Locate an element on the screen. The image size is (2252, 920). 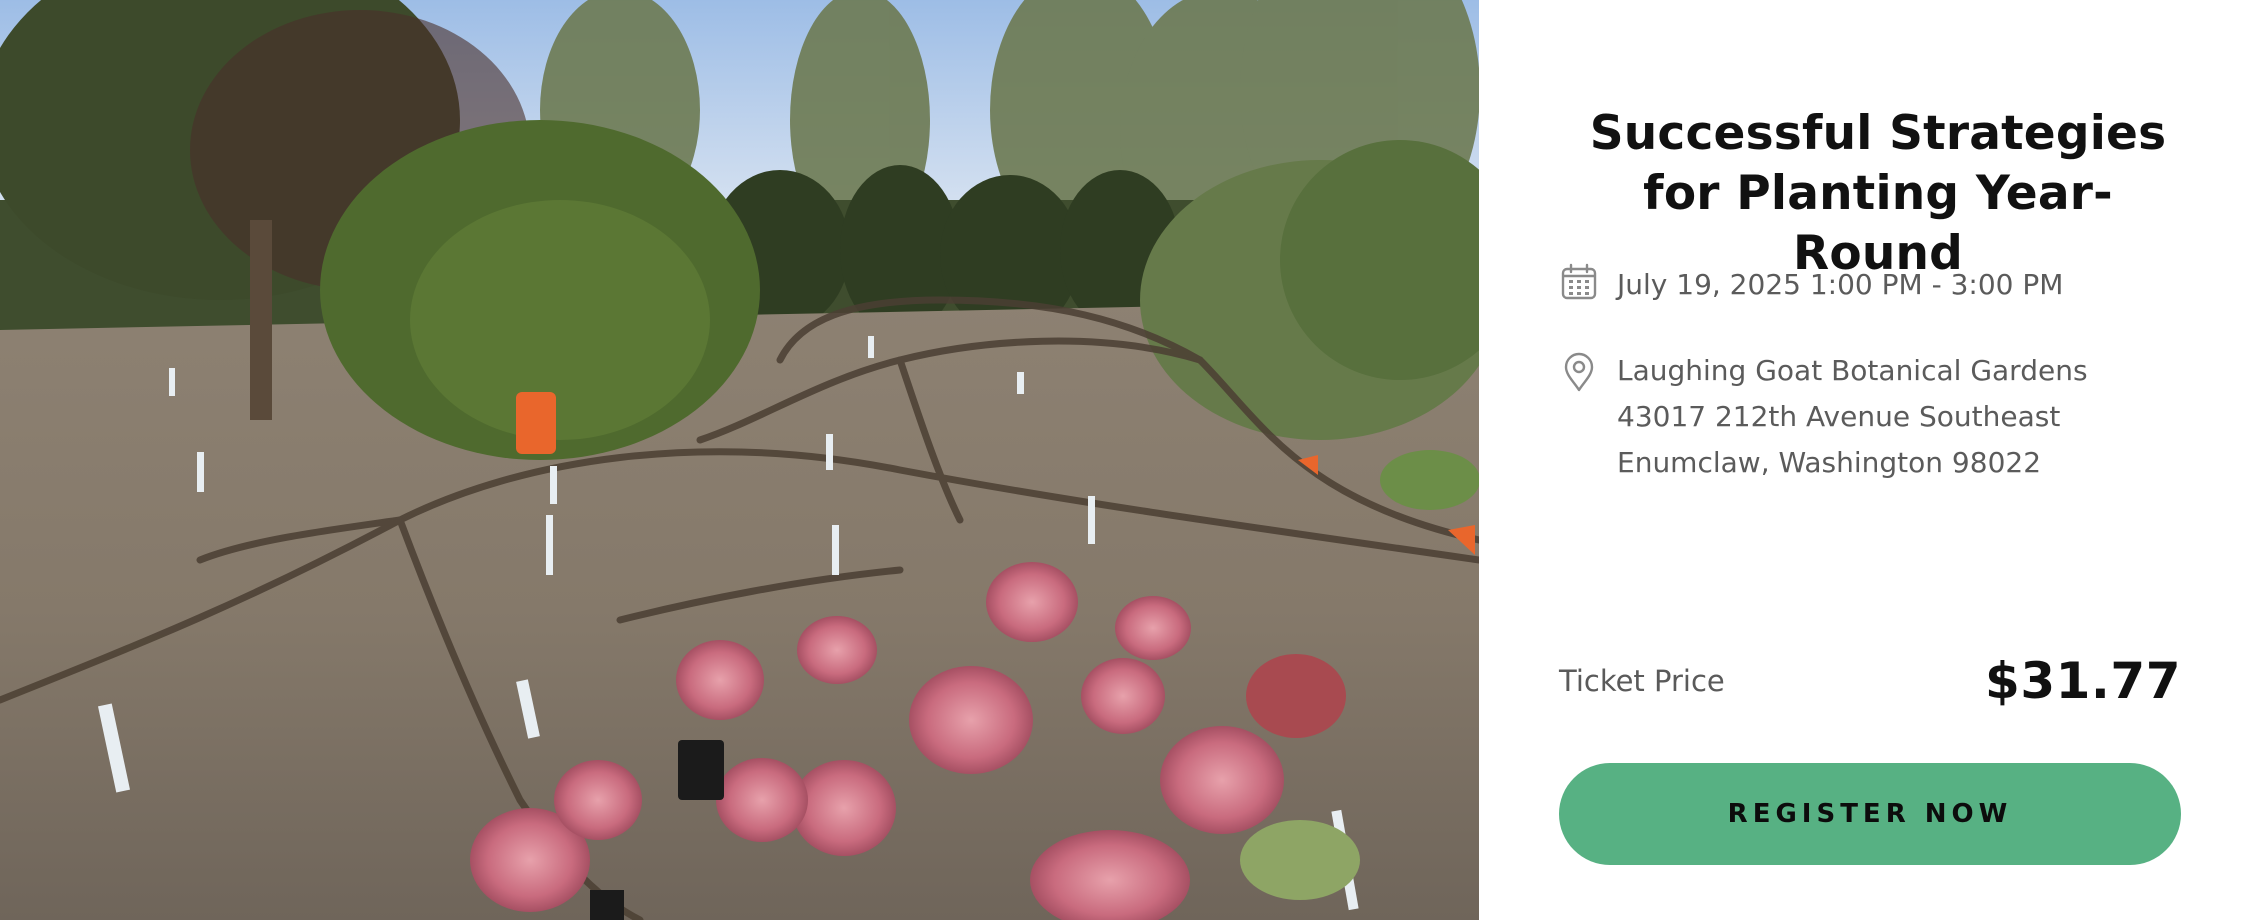
ticket-price-row: Ticket Price $31.77 is located at coordinates (1870, 681).